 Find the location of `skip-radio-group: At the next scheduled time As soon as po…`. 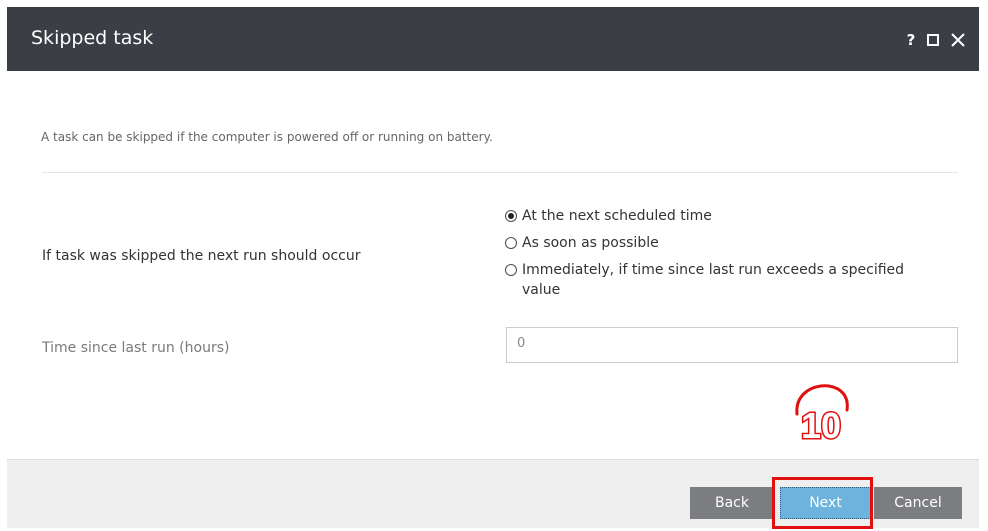

skip-radio-group: At the next scheduled time As soon as po… is located at coordinates (735, 256).